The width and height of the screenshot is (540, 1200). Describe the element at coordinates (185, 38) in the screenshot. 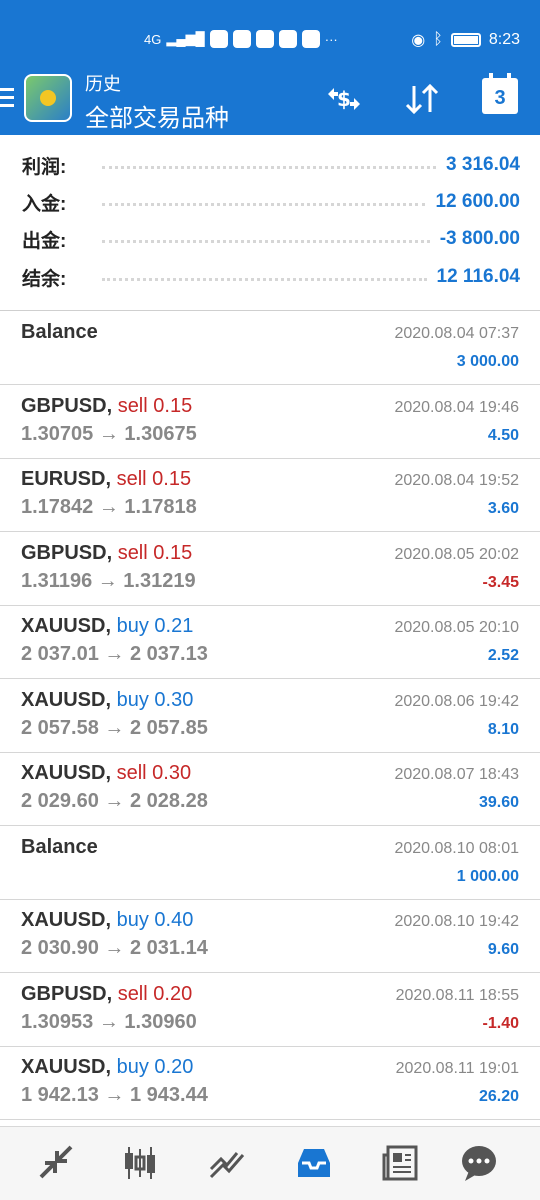

I see `signal-icon: ▂▄▆█` at that location.